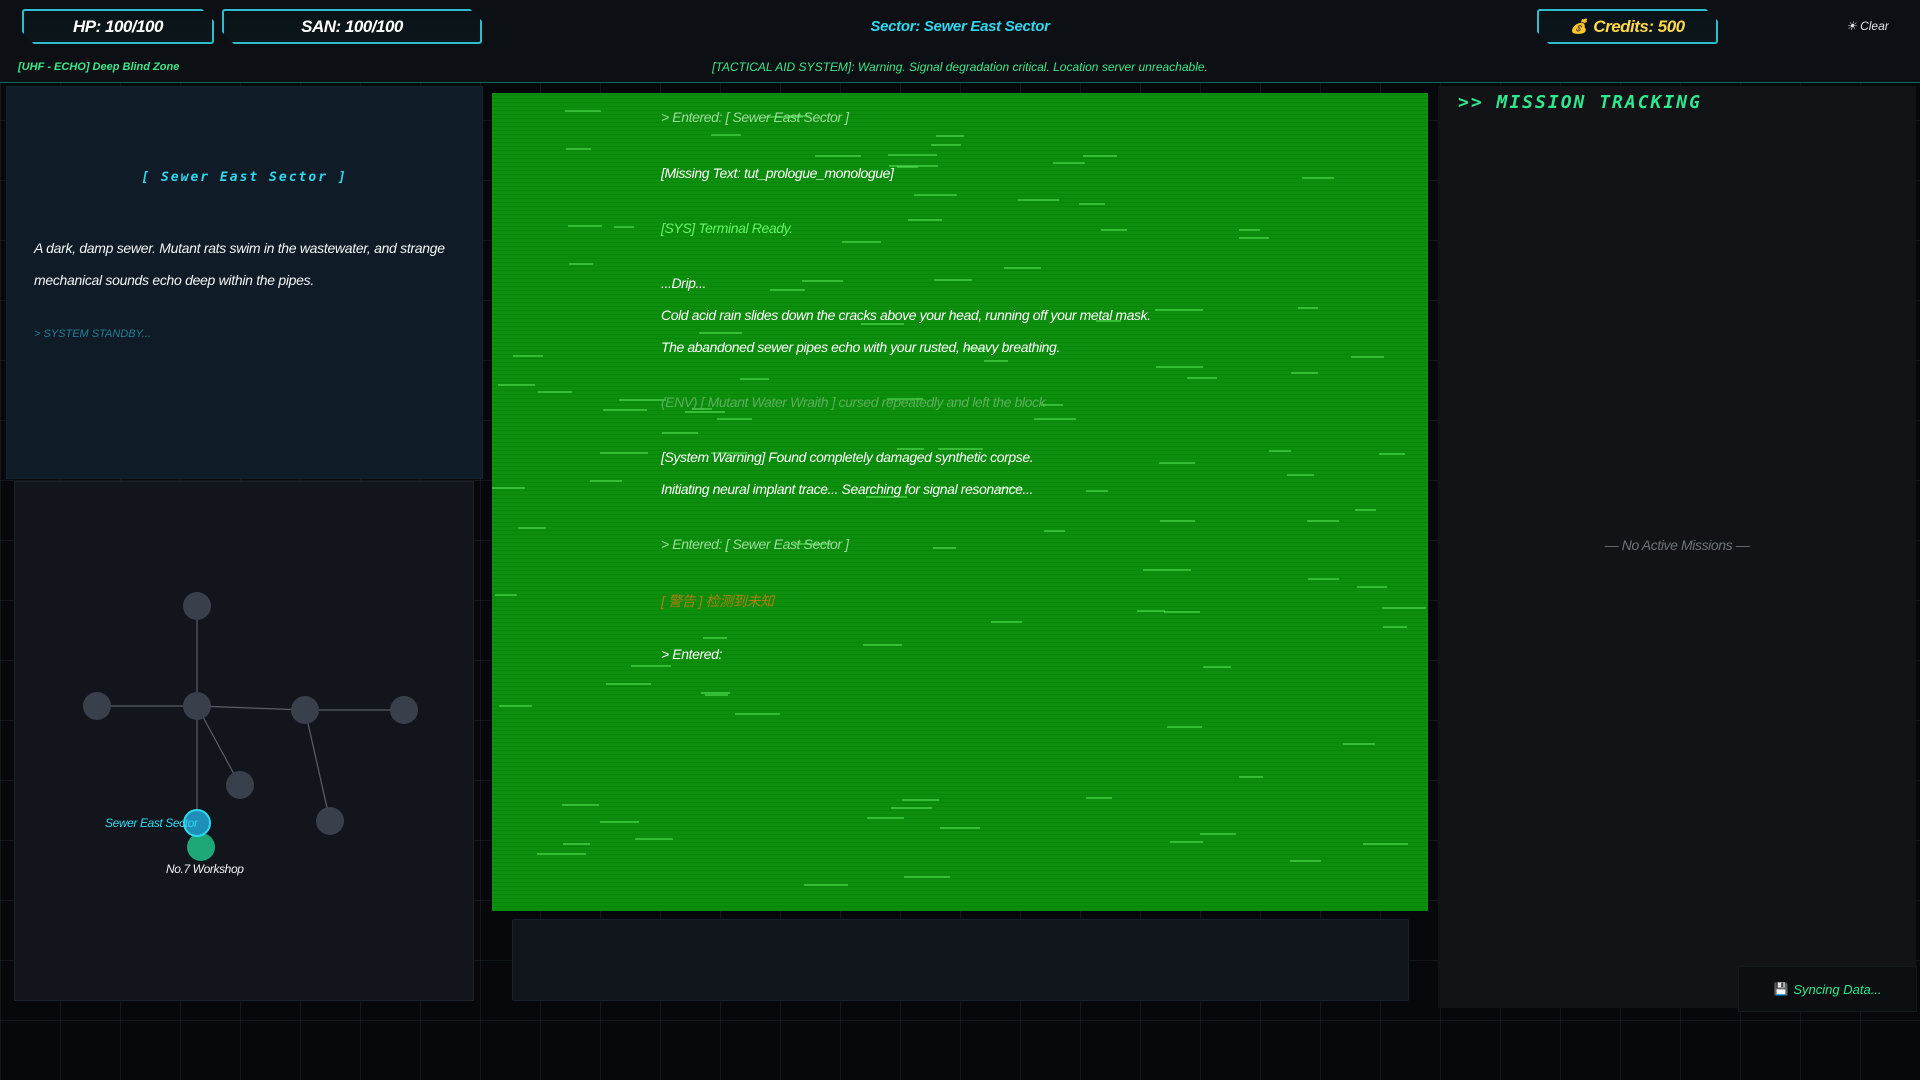 Image resolution: width=1920 pixels, height=1080 pixels. Describe the element at coordinates (1867, 26) in the screenshot. I see `weather-clear-button: ☀ Clear` at that location.